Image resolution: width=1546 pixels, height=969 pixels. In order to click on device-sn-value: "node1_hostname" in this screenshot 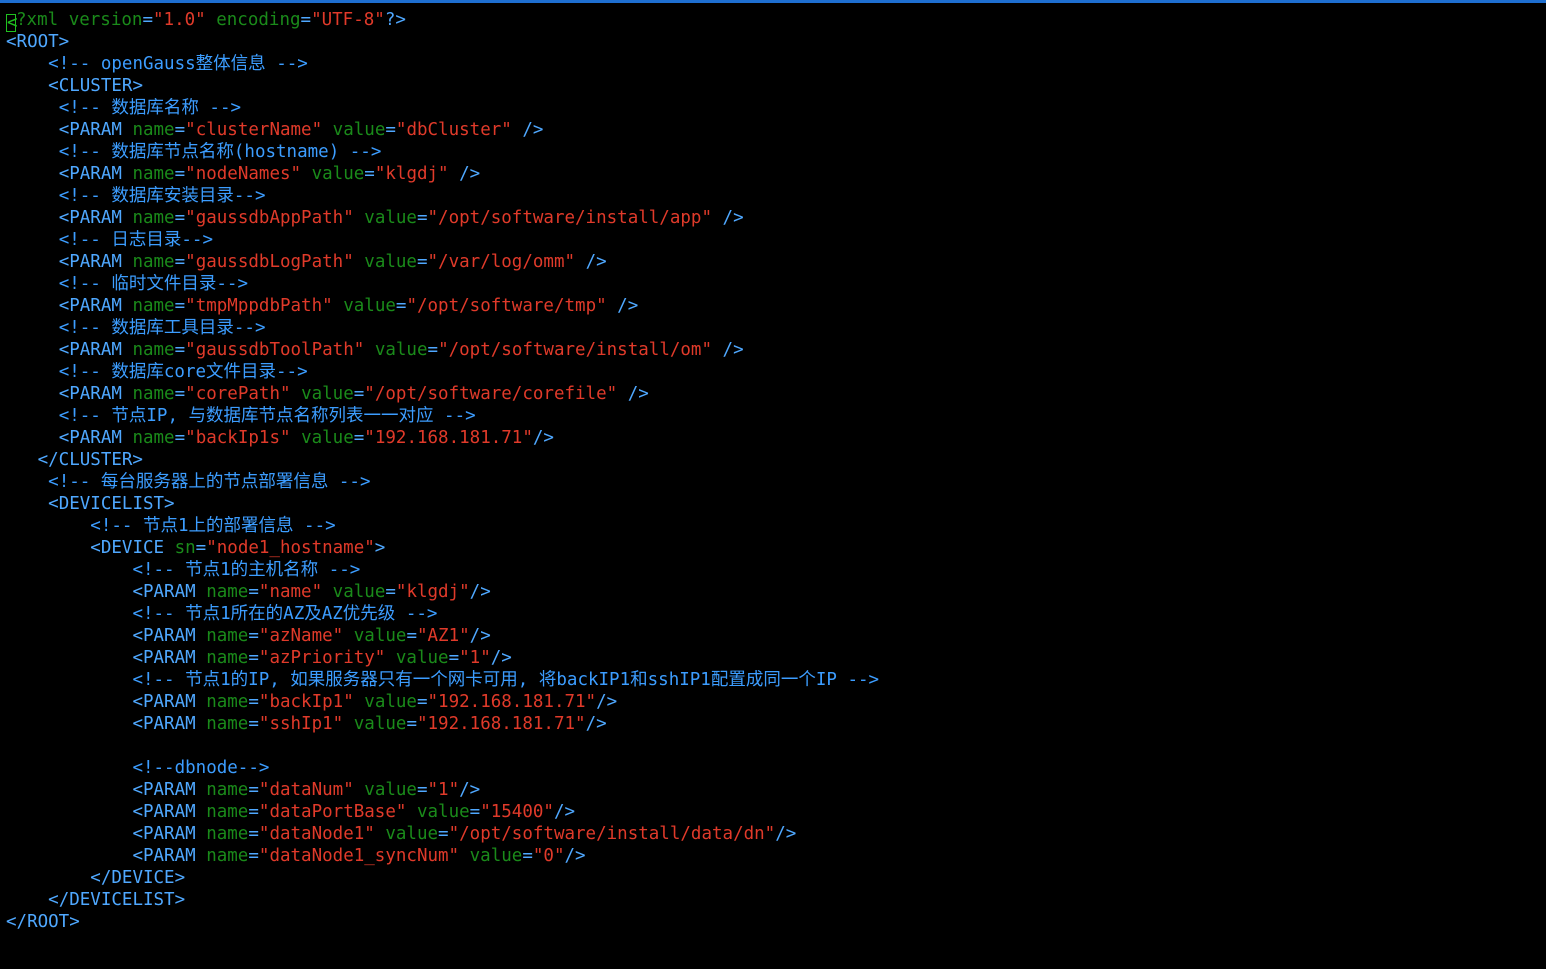, I will do `click(290, 548)`.